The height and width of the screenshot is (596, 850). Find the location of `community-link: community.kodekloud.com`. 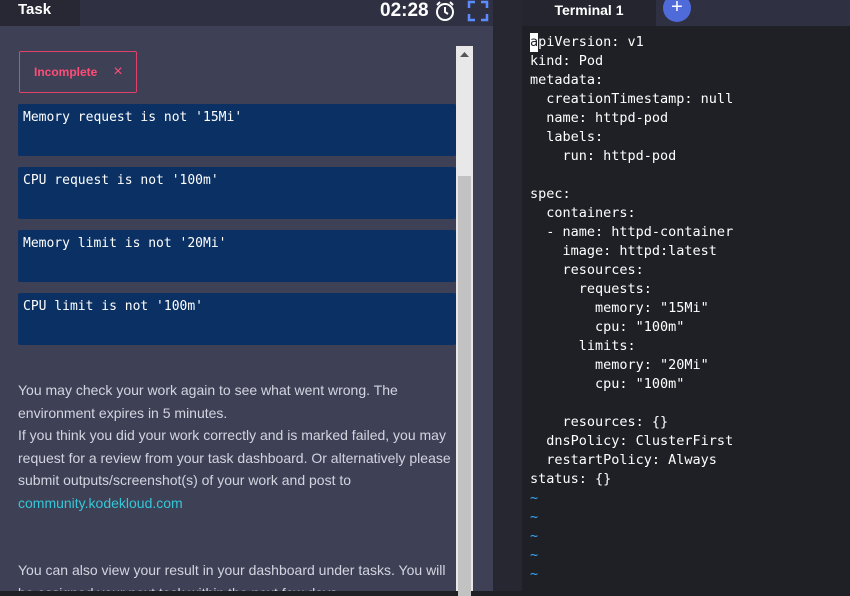

community-link: community.kodekloud.com is located at coordinates (100, 503).